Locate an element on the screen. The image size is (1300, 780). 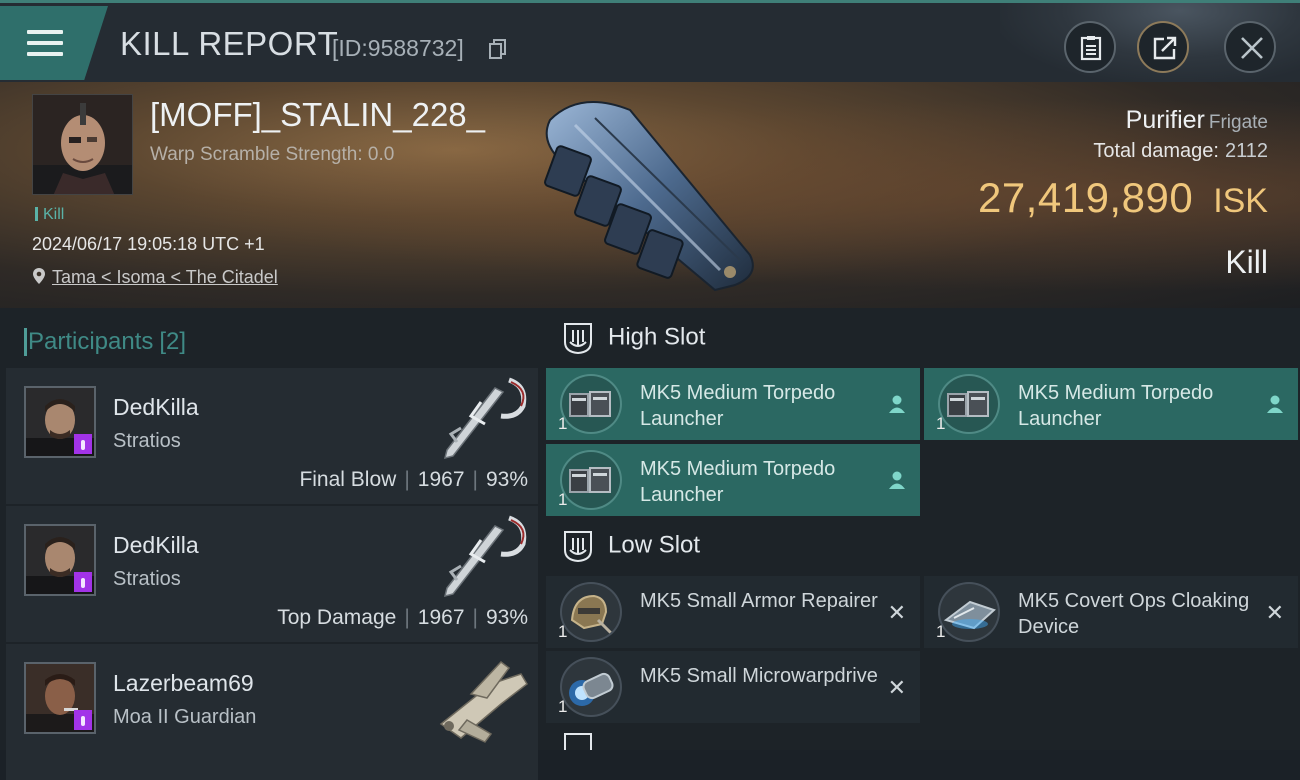
microwarpdrive-icon is located at coordinates (591, 687).